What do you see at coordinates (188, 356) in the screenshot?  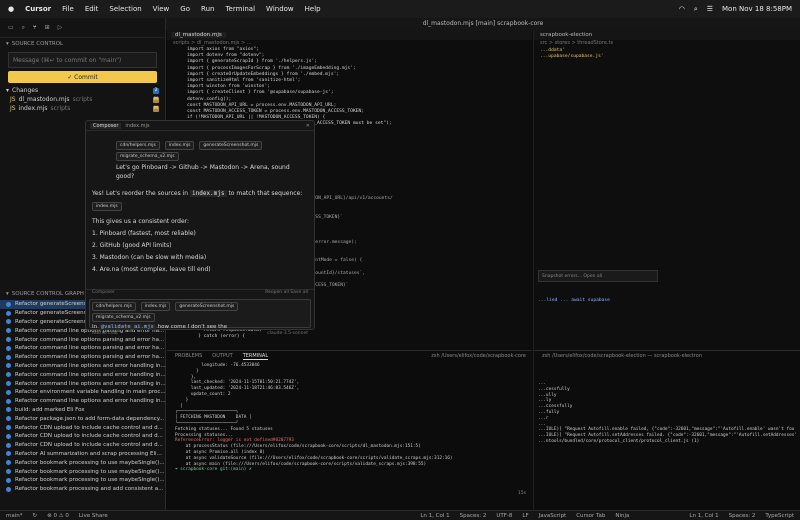 I see `tab-problems: PROBLEMS` at bounding box center [188, 356].